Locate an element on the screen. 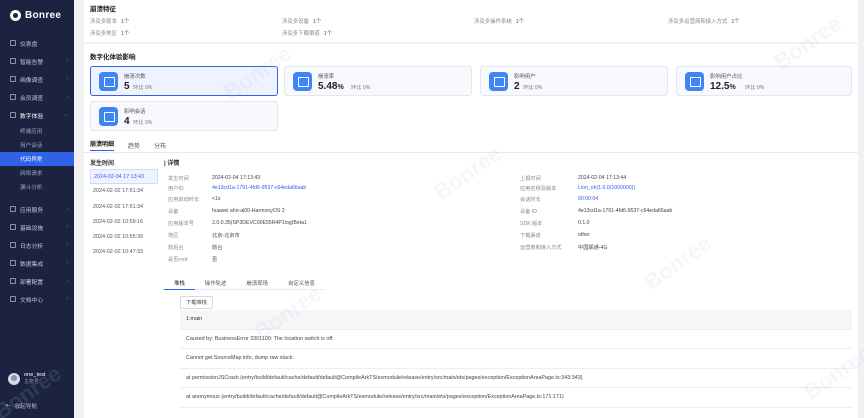 The image size is (864, 418). alarm-icon is located at coordinates (13, 61).